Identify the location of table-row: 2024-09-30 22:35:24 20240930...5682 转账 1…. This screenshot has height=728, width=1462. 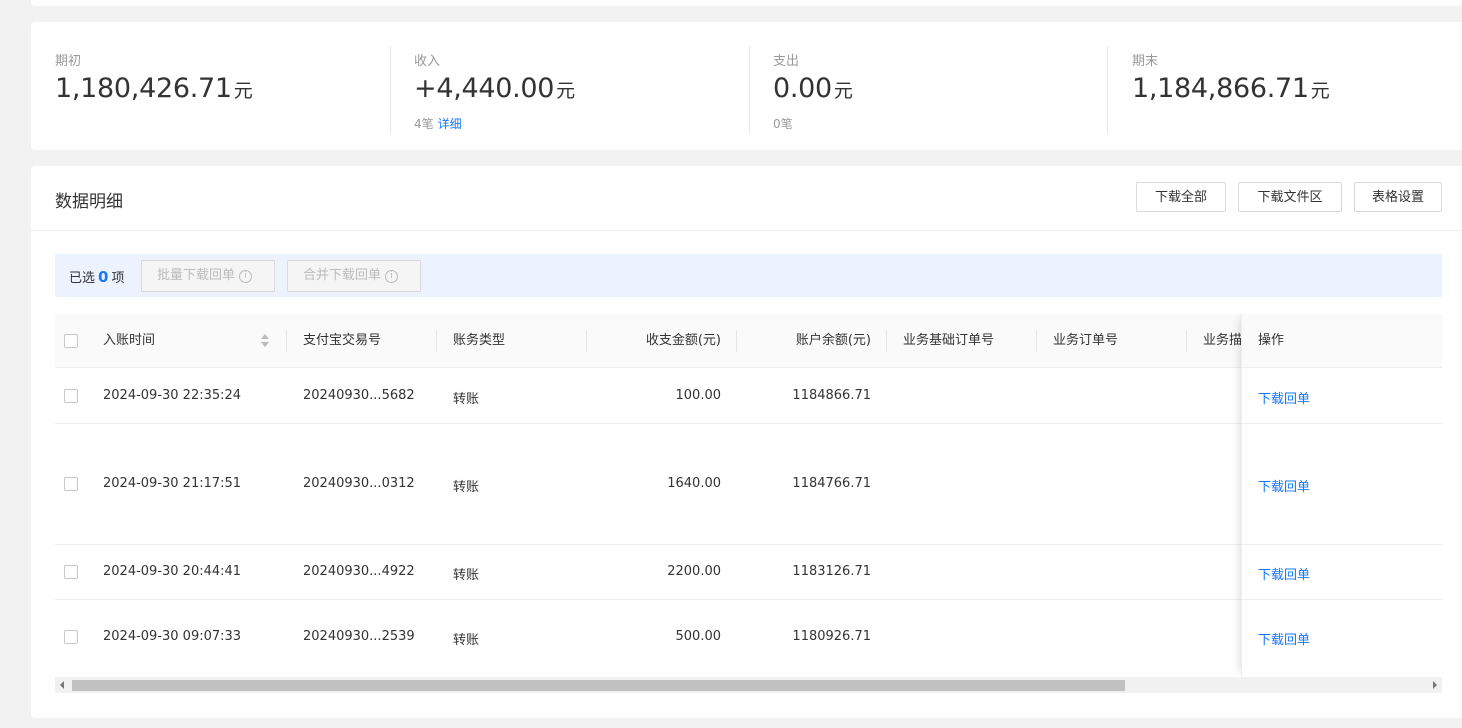
(748, 396).